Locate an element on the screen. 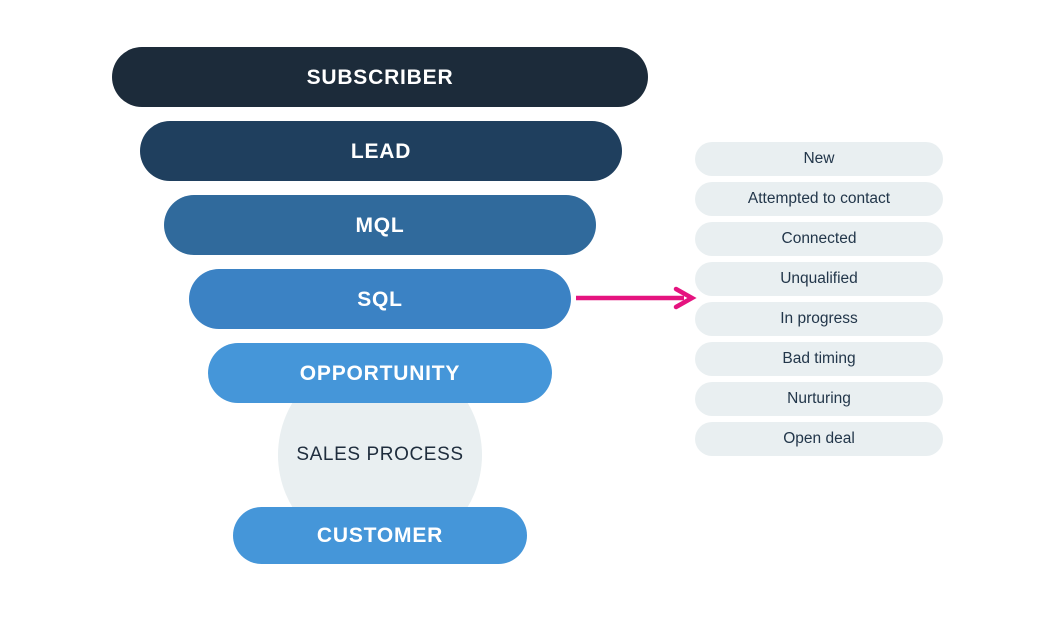  sales-process-circle: SALES PROCESS is located at coordinates (380, 455).